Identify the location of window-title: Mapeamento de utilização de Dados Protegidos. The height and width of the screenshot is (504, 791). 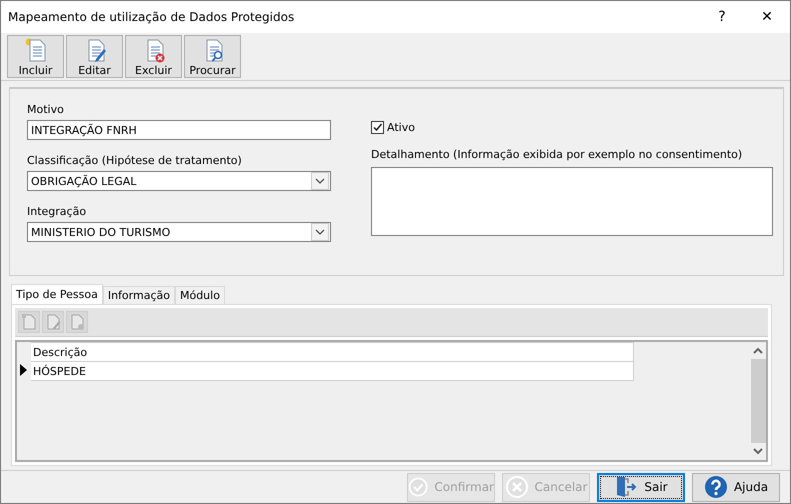
(152, 17).